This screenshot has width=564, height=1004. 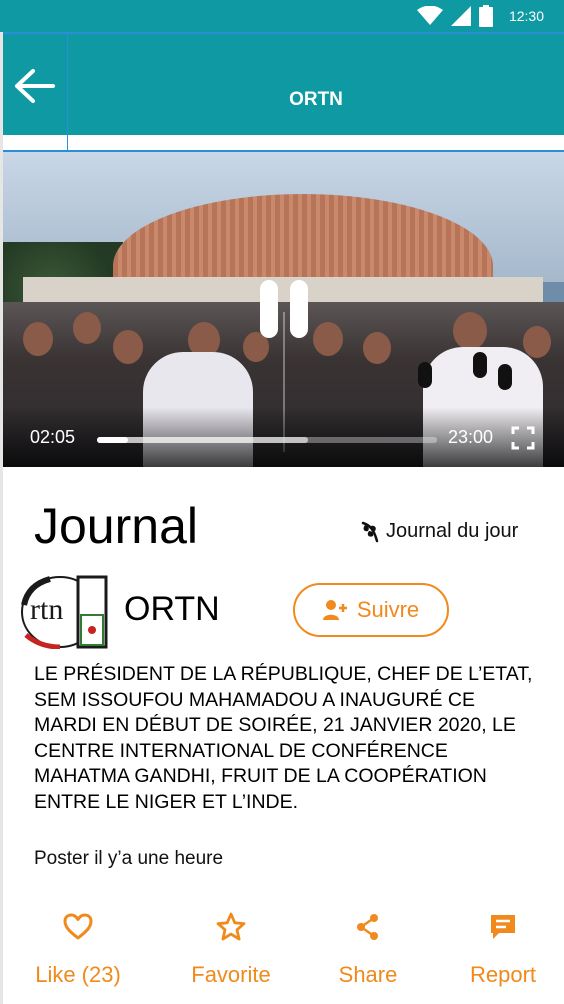 What do you see at coordinates (388, 609) in the screenshot?
I see `follow-button-label: Suivre` at bounding box center [388, 609].